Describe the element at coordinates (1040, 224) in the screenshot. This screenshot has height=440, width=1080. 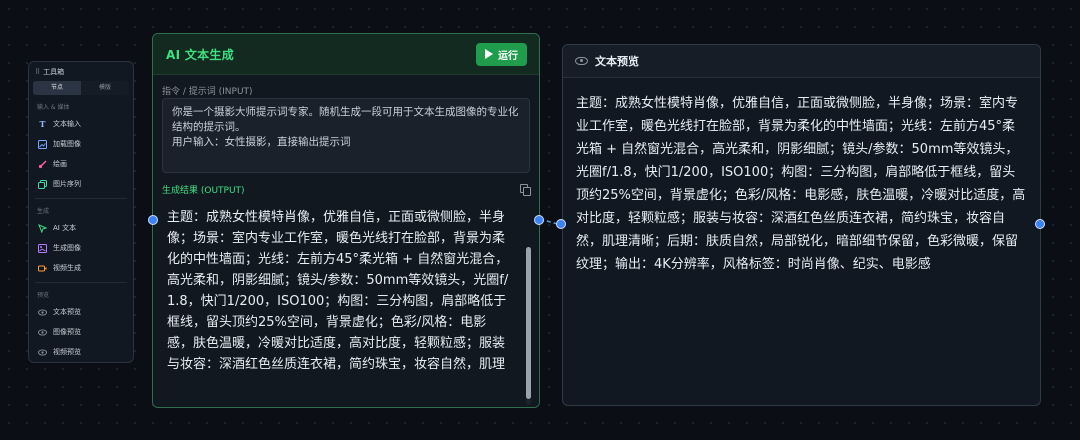
I see `output-port-preview` at that location.